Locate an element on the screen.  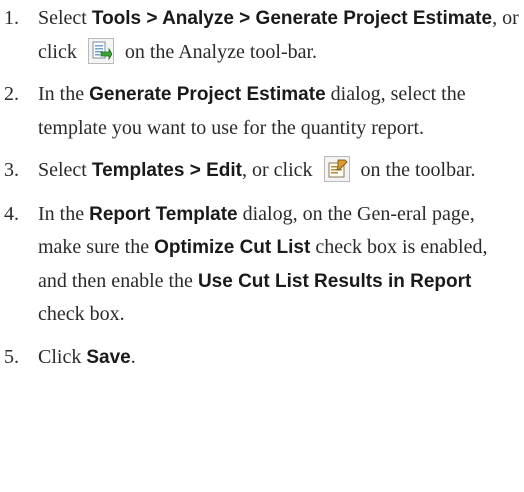
step-text: check box. is located at coordinates (81, 314).